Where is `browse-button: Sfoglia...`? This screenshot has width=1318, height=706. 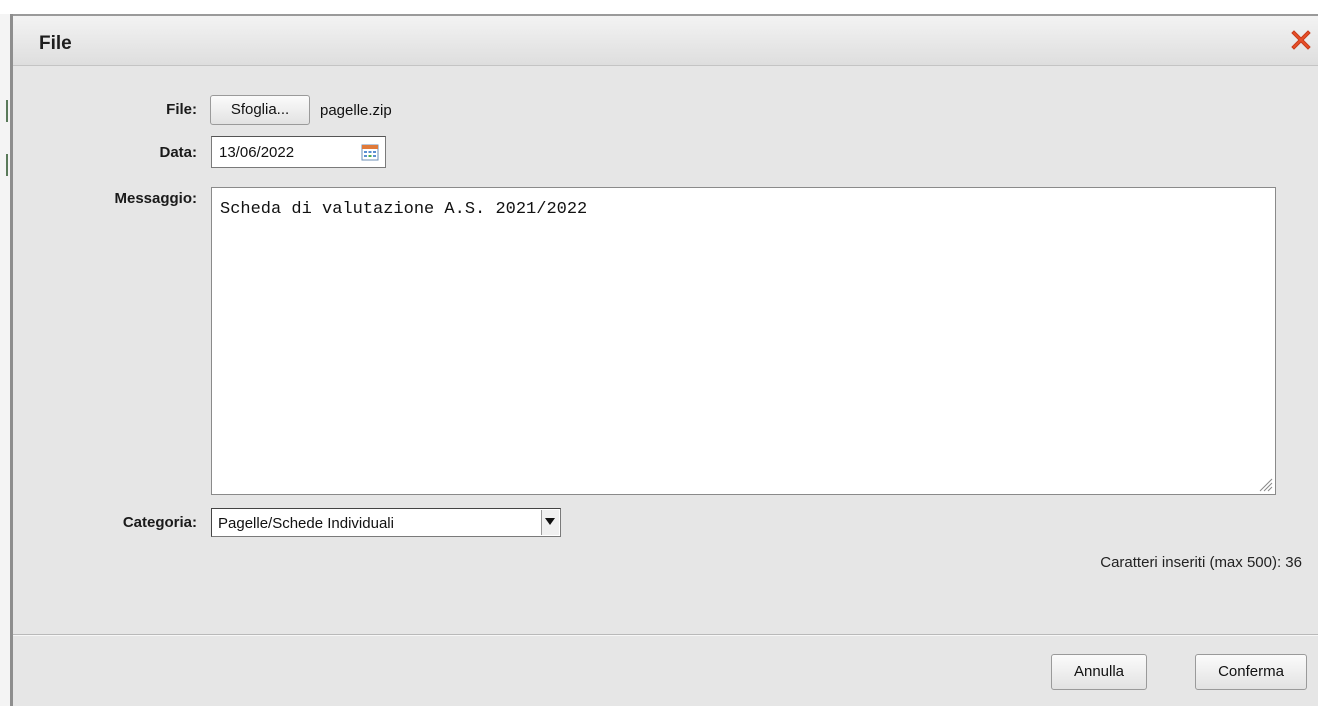 browse-button: Sfoglia... is located at coordinates (260, 110).